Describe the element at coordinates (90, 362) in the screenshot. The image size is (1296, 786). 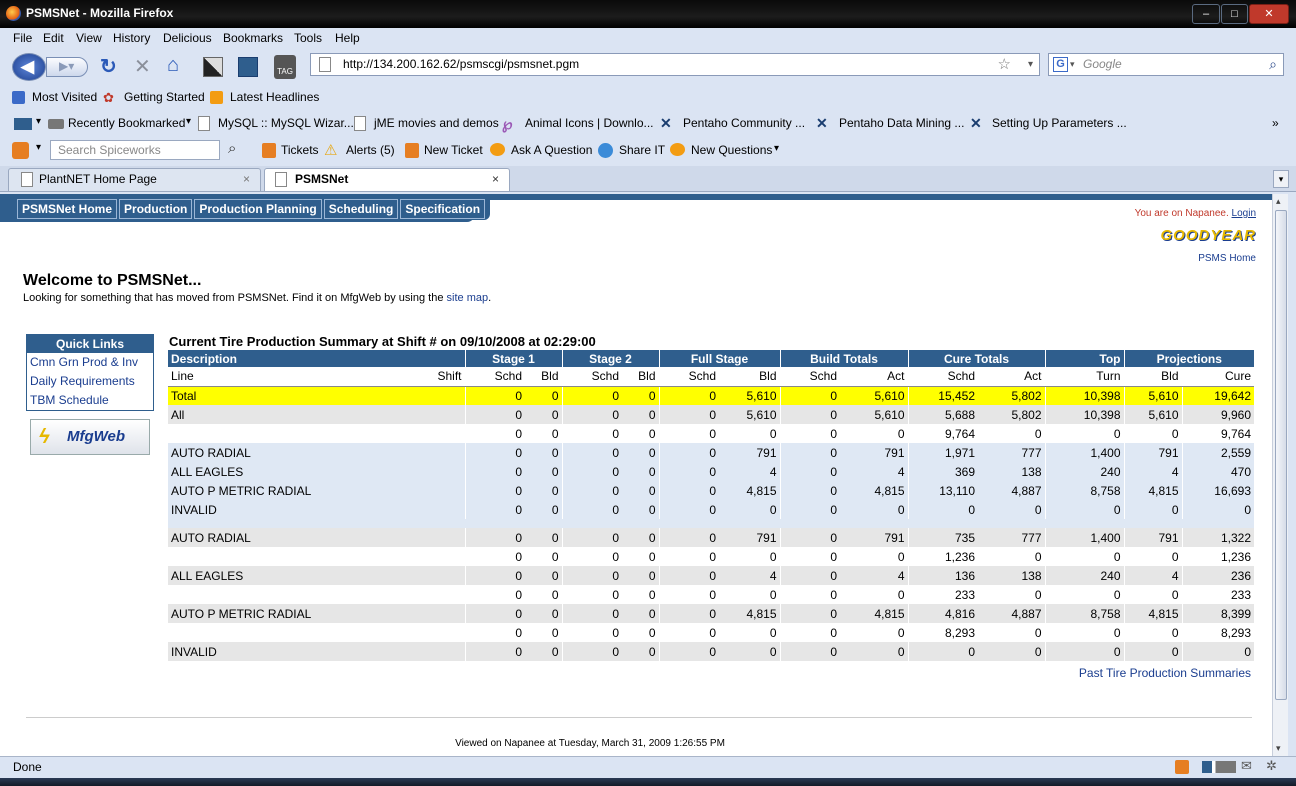
I see `quick-link-cmn-grn: Cmn Grn Prod & Inv` at that location.